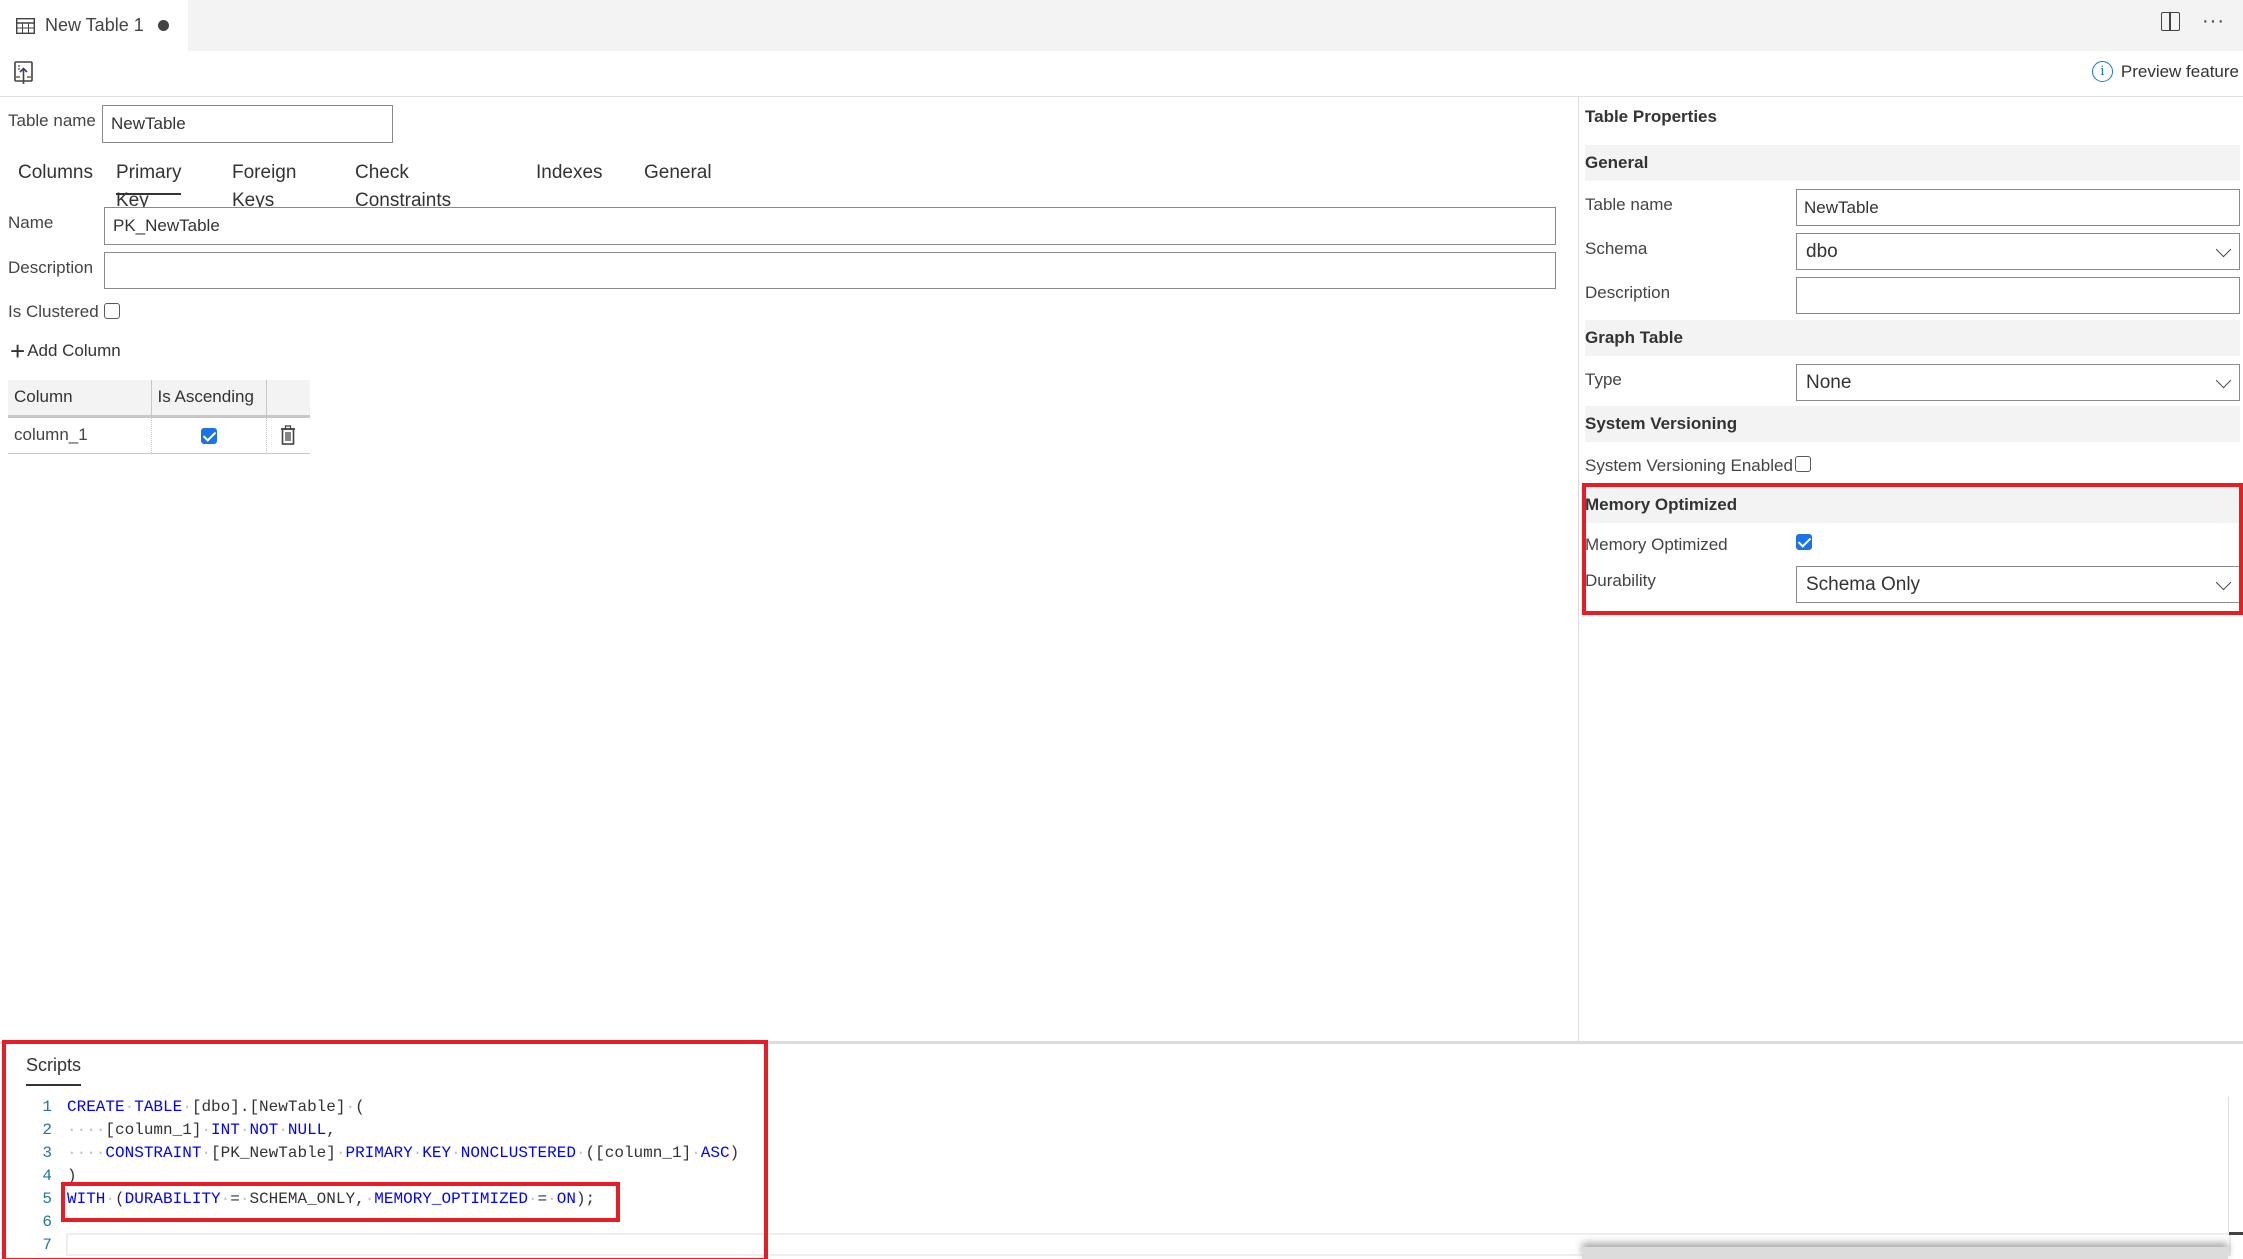  Describe the element at coordinates (1629, 204) in the screenshot. I see `prop-table-name-label: Table name` at that location.